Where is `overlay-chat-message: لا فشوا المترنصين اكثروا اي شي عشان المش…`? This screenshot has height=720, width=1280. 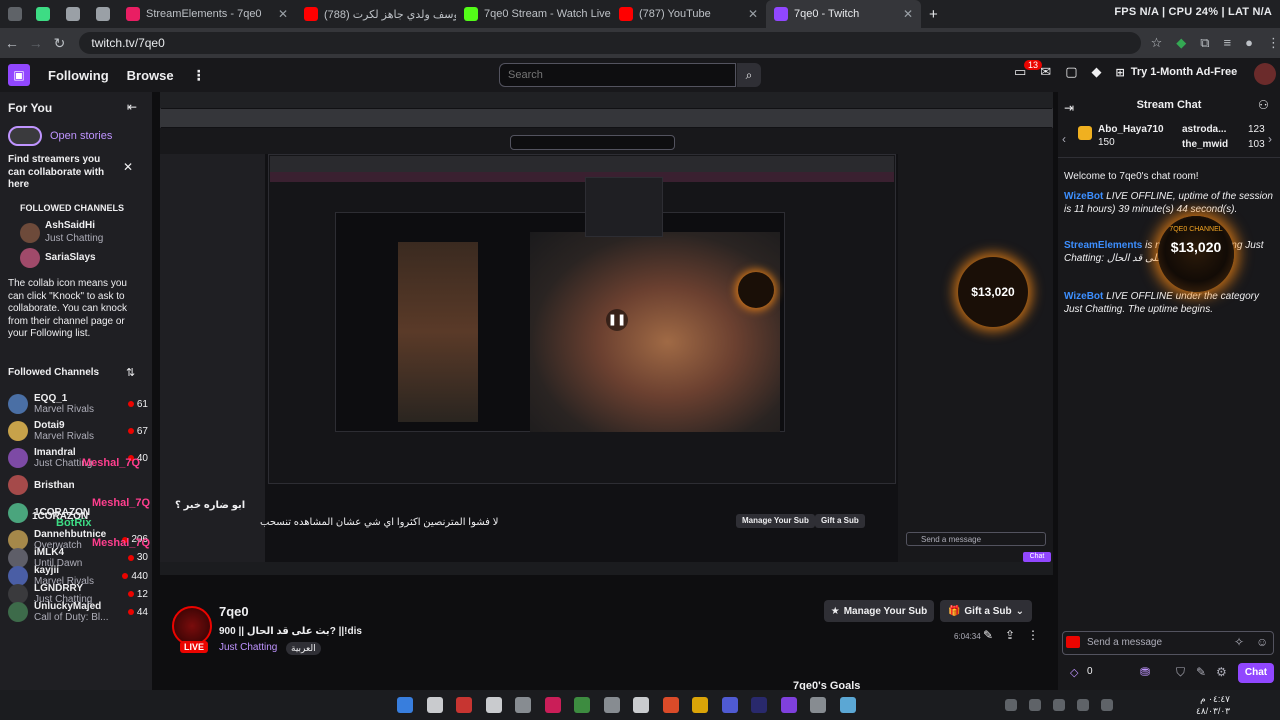 overlay-chat-message: لا فشوا المترنصين اكثروا اي شي عشان المش… is located at coordinates (379, 522).